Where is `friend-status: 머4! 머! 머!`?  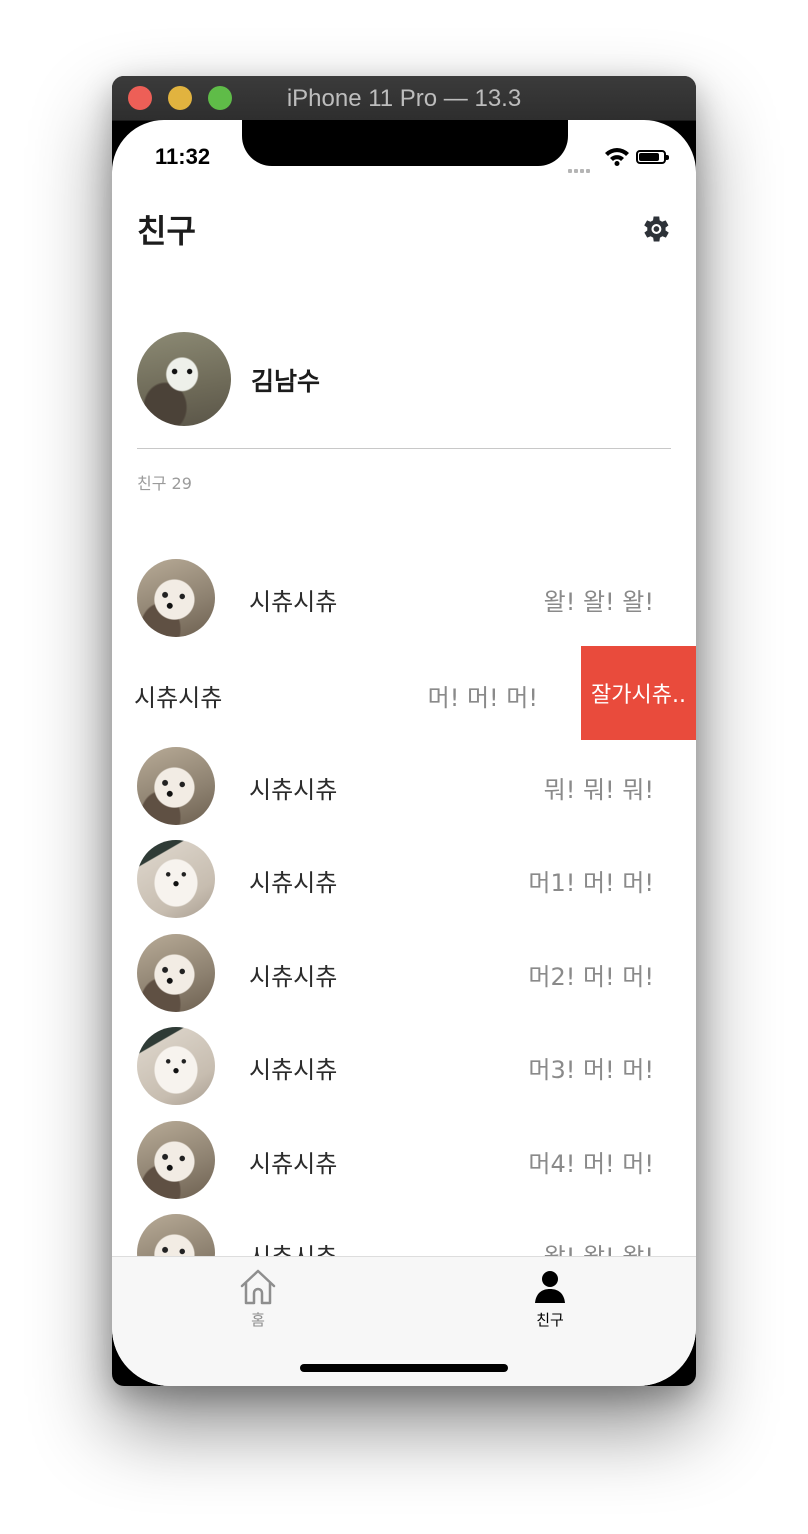
friend-status: 머4! 머! 머! is located at coordinates (591, 1164).